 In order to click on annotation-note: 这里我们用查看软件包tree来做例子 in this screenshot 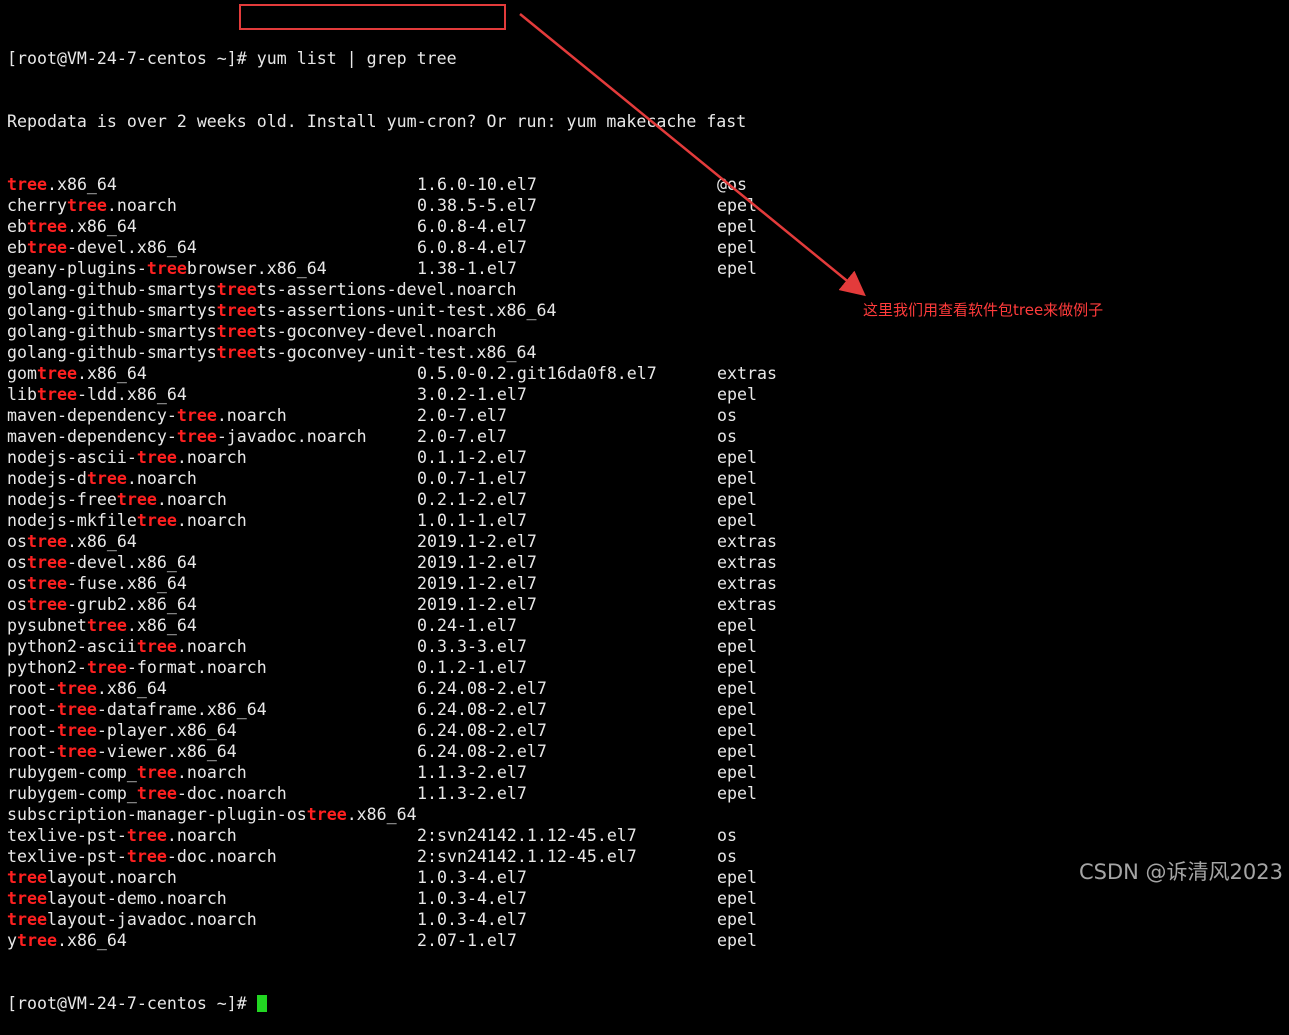, I will do `click(983, 310)`.